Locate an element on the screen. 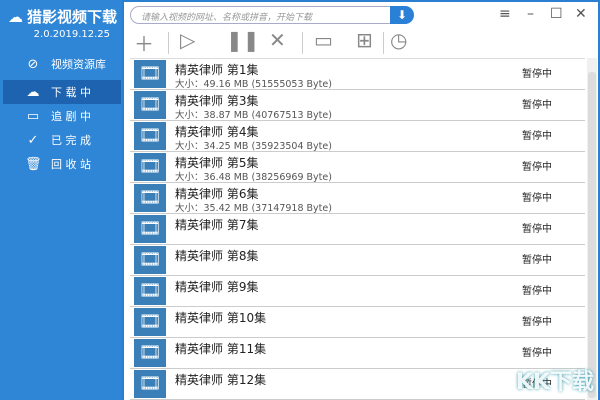 The height and width of the screenshot is (400, 600). download-button: ⬇ is located at coordinates (402, 15).